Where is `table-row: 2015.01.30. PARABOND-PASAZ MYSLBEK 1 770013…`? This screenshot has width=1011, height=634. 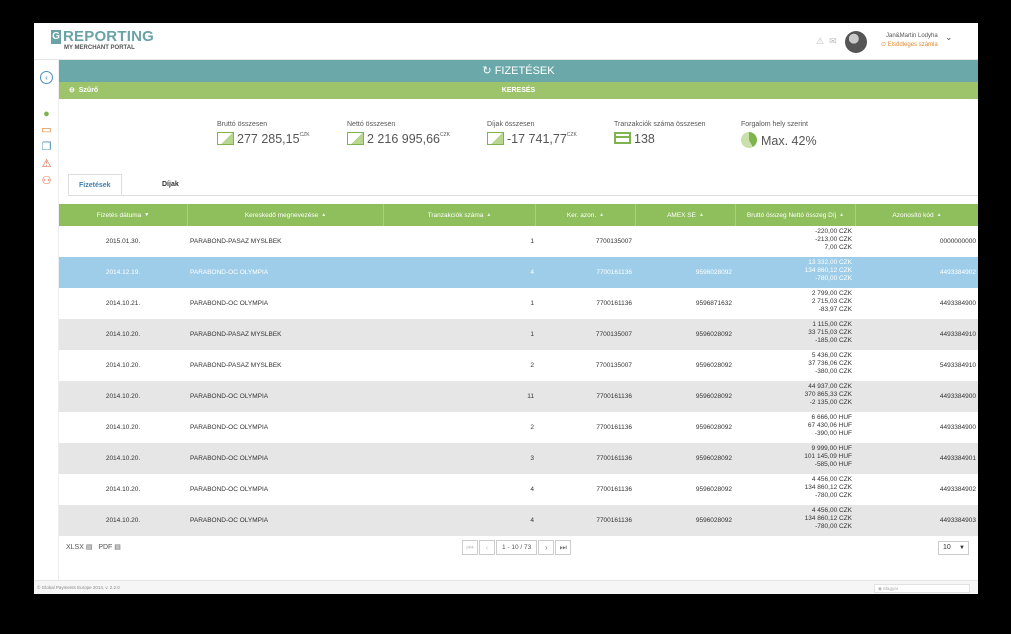 table-row: 2015.01.30. PARABOND-PASAZ MYSLBEK 1 770013… is located at coordinates (518, 241).